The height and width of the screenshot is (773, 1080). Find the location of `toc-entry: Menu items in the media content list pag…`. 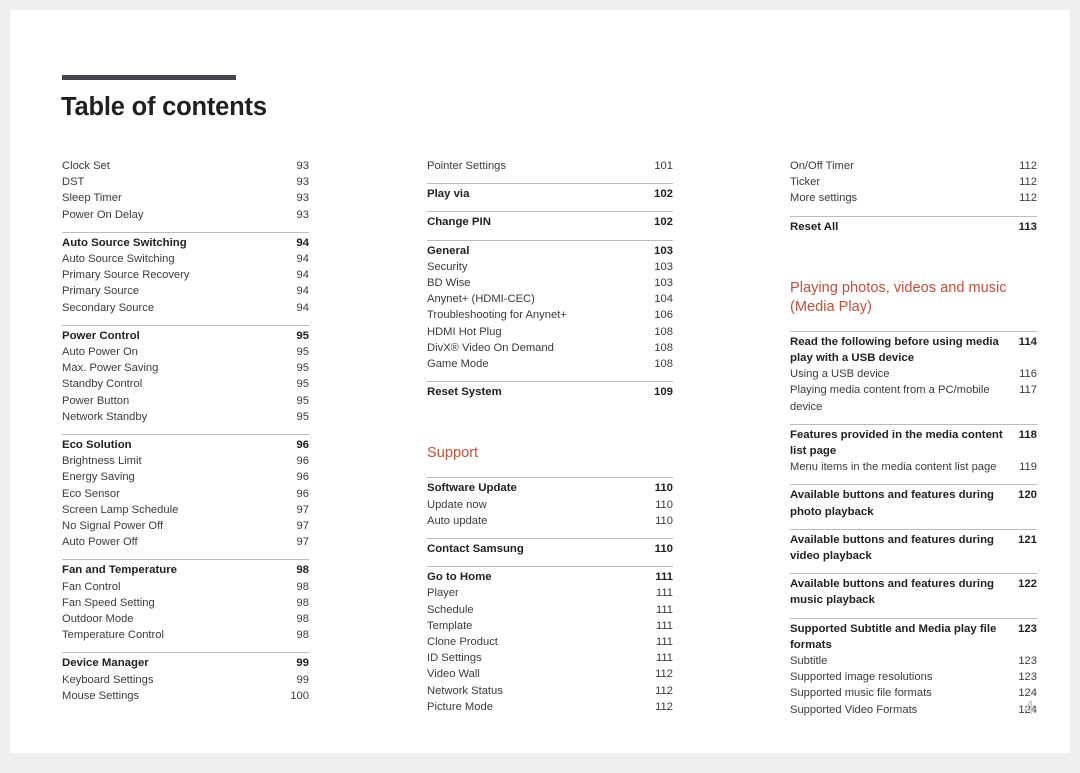

toc-entry: Menu items in the media content list pag… is located at coordinates (913, 467).